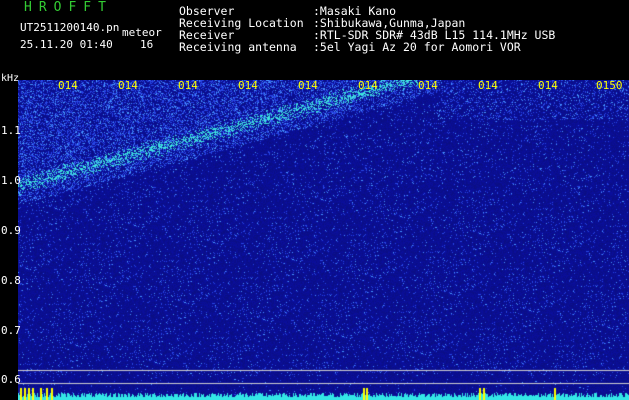 This screenshot has width=629, height=400. What do you see at coordinates (238, 47) in the screenshot?
I see `antenna-label: Receiving antenna` at bounding box center [238, 47].